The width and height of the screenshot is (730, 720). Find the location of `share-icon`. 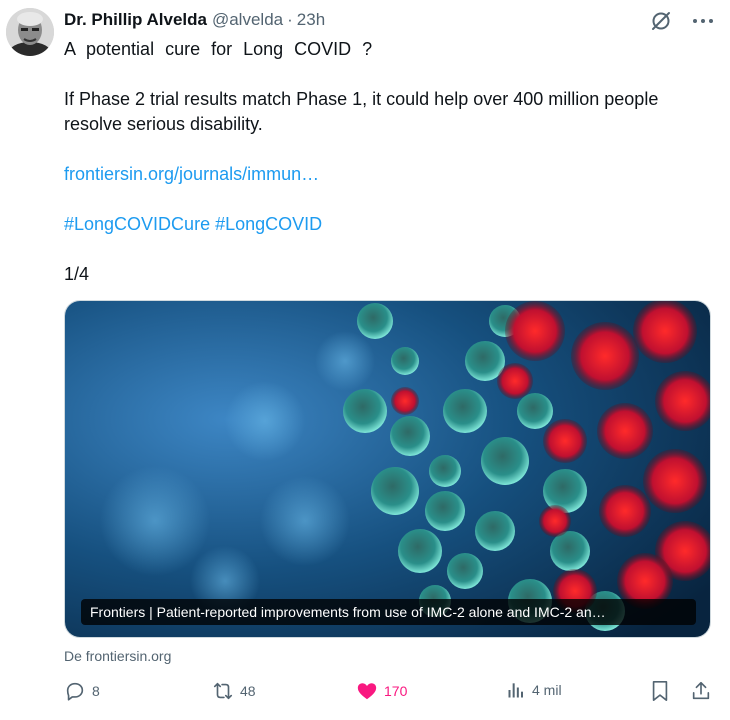

share-icon is located at coordinates (701, 691).